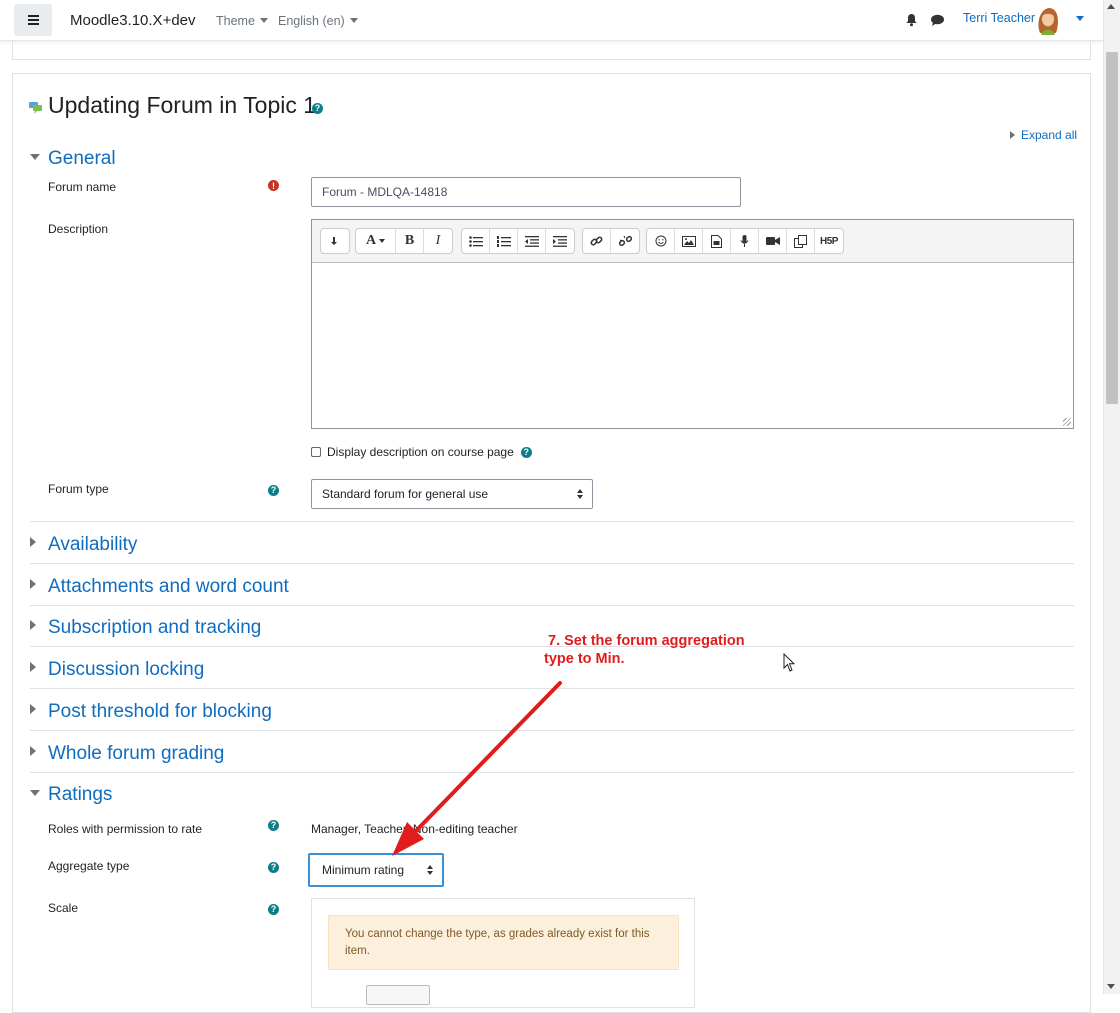 Image resolution: width=1120 pixels, height=1013 pixels. I want to click on scale-type-select, so click(398, 995).